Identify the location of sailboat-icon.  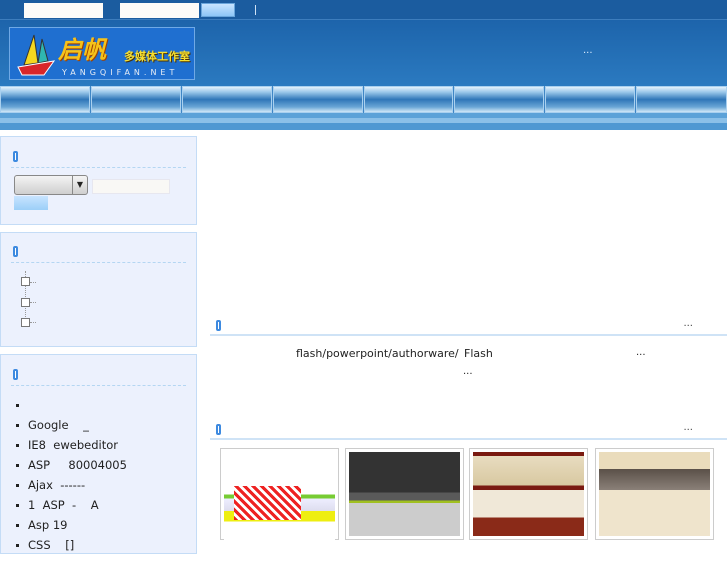
(36, 55).